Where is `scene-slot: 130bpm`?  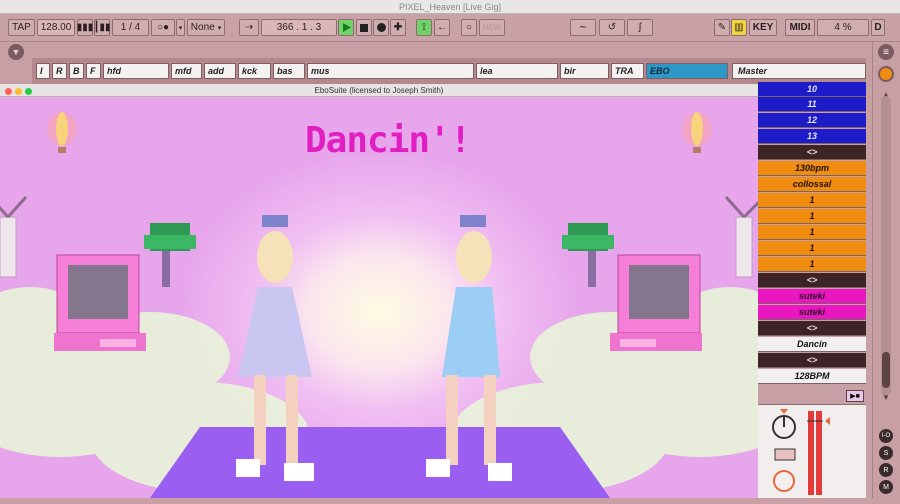 scene-slot: 130bpm is located at coordinates (812, 168).